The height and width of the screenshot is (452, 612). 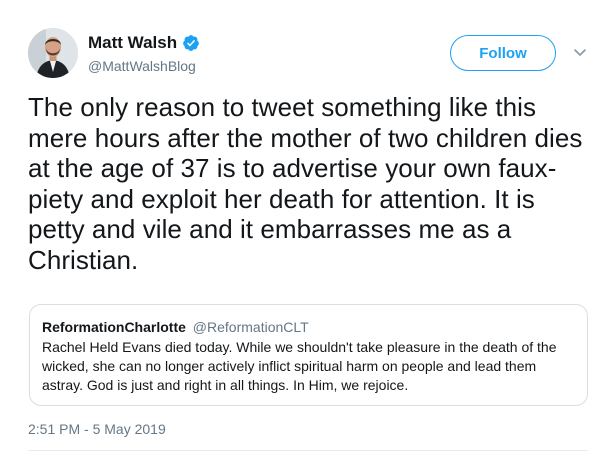 I want to click on quoted-author-name: ReformationCharlotte, so click(x=114, y=327).